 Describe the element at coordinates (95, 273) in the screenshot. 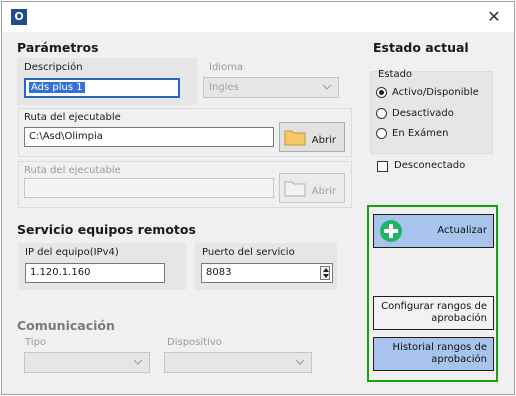

I see `ip-field: 1.120.1.160` at that location.